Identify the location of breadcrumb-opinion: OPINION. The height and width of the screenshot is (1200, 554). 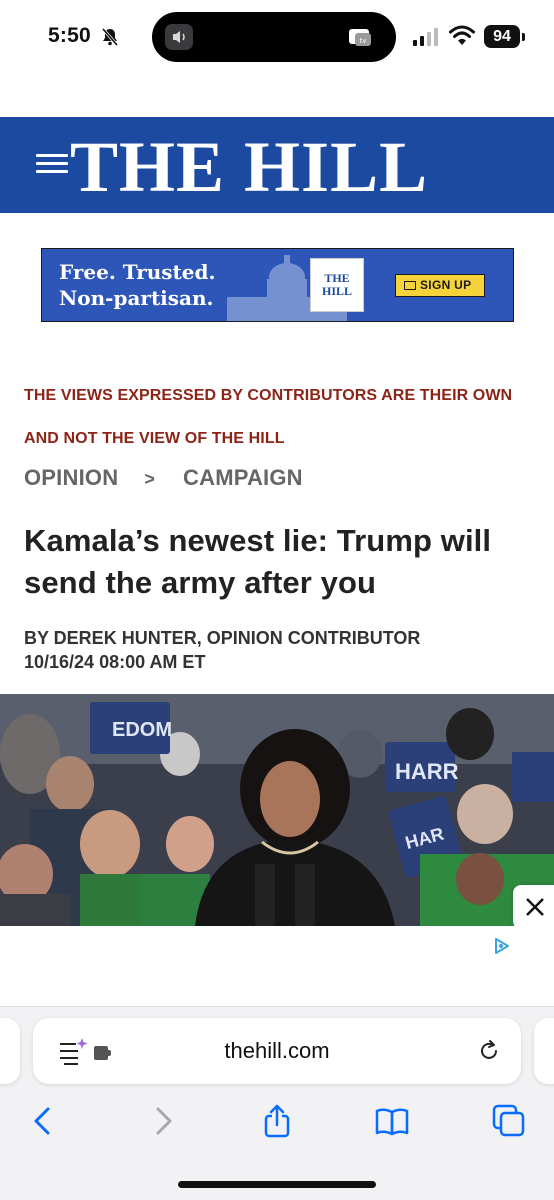
(71, 477).